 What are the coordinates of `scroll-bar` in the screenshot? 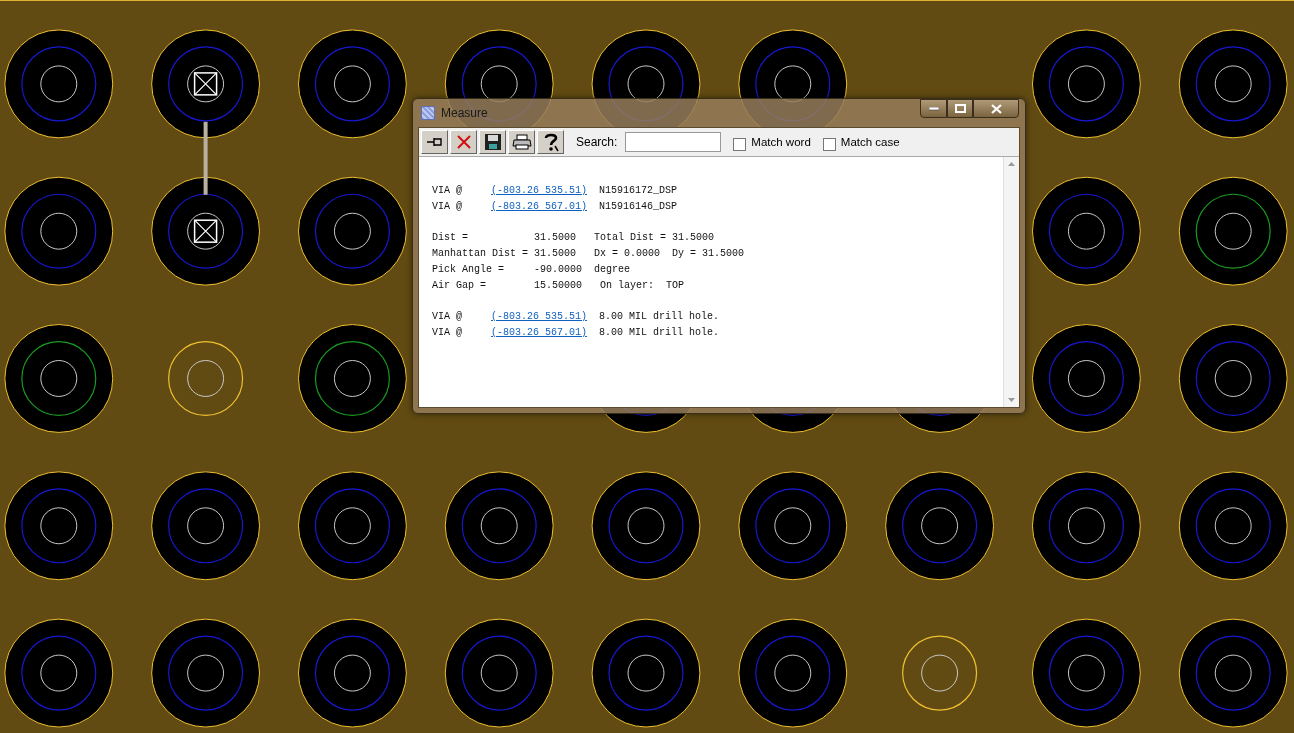 It's located at (1011, 282).